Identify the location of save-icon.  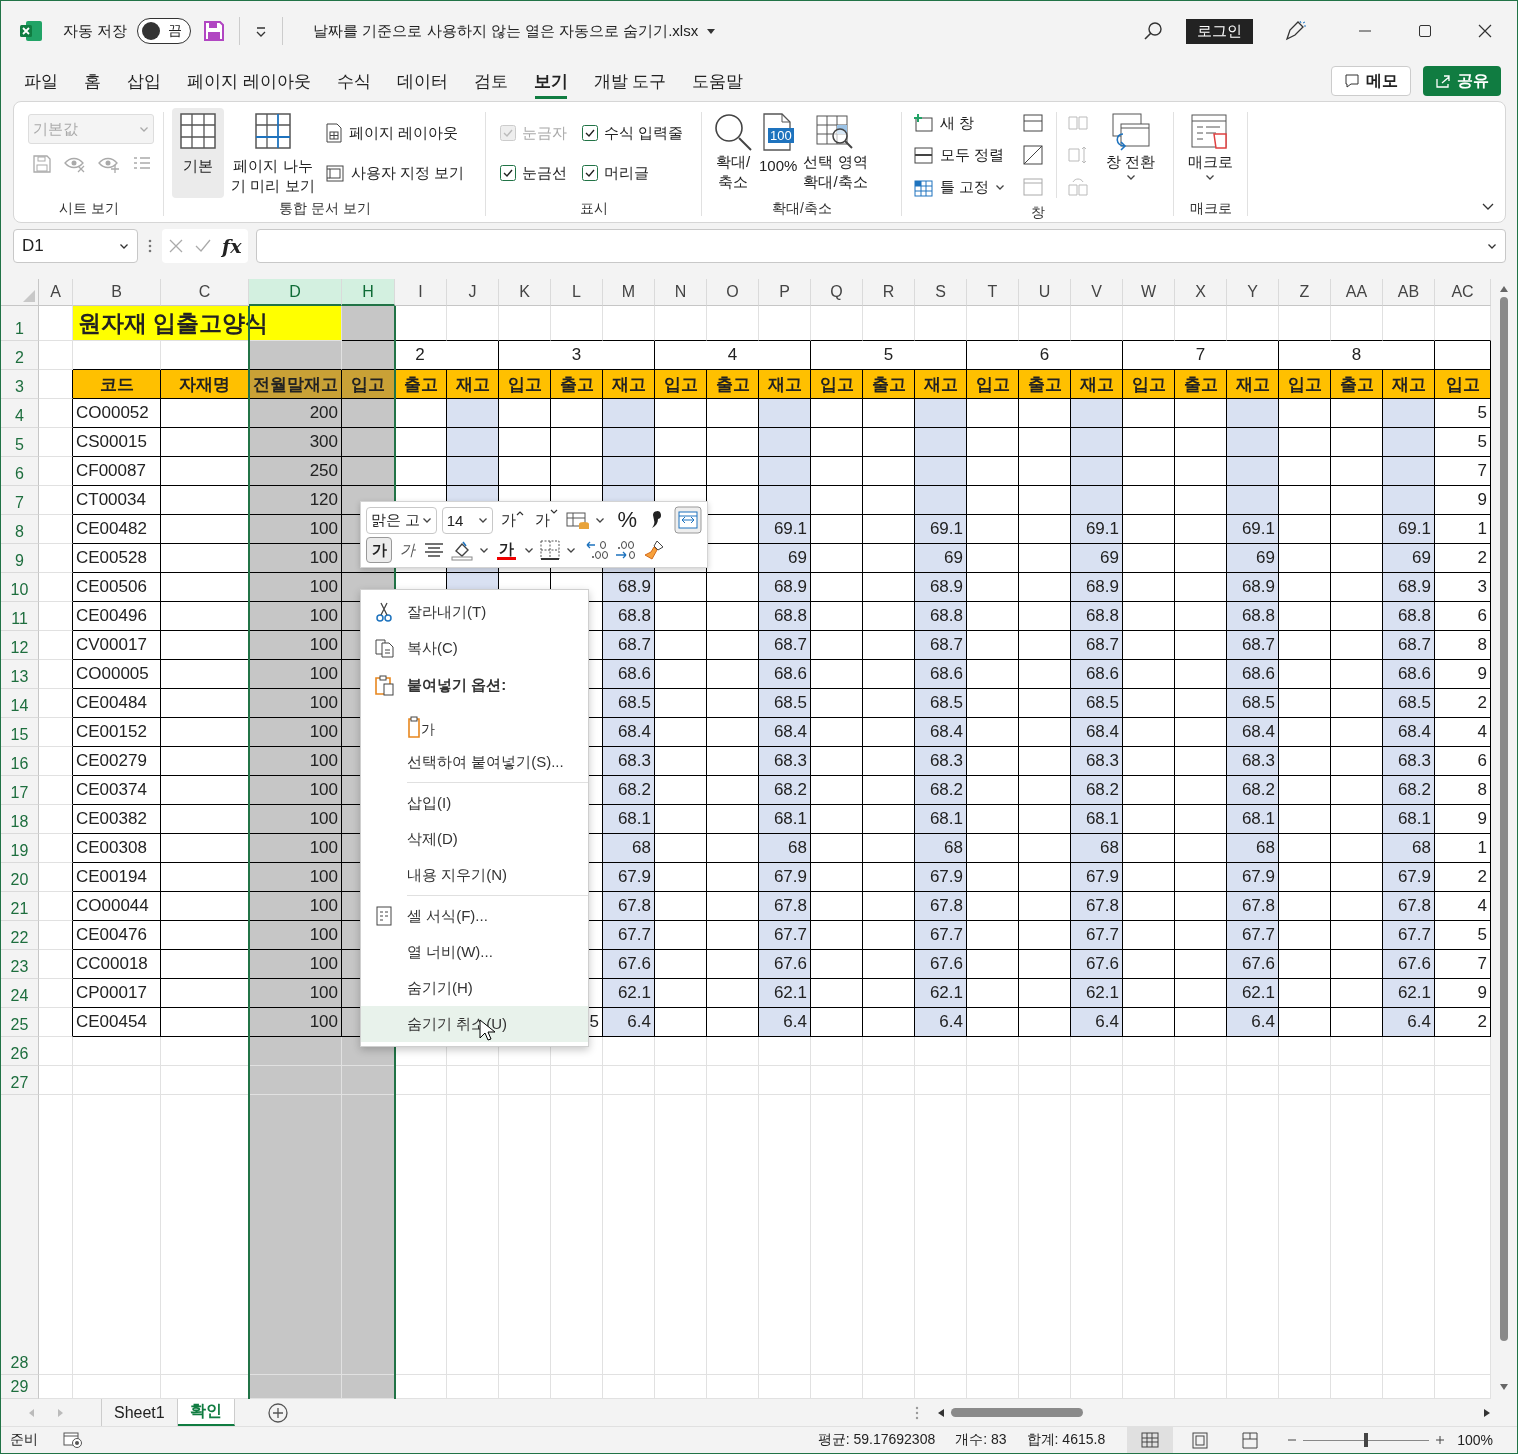
(214, 31).